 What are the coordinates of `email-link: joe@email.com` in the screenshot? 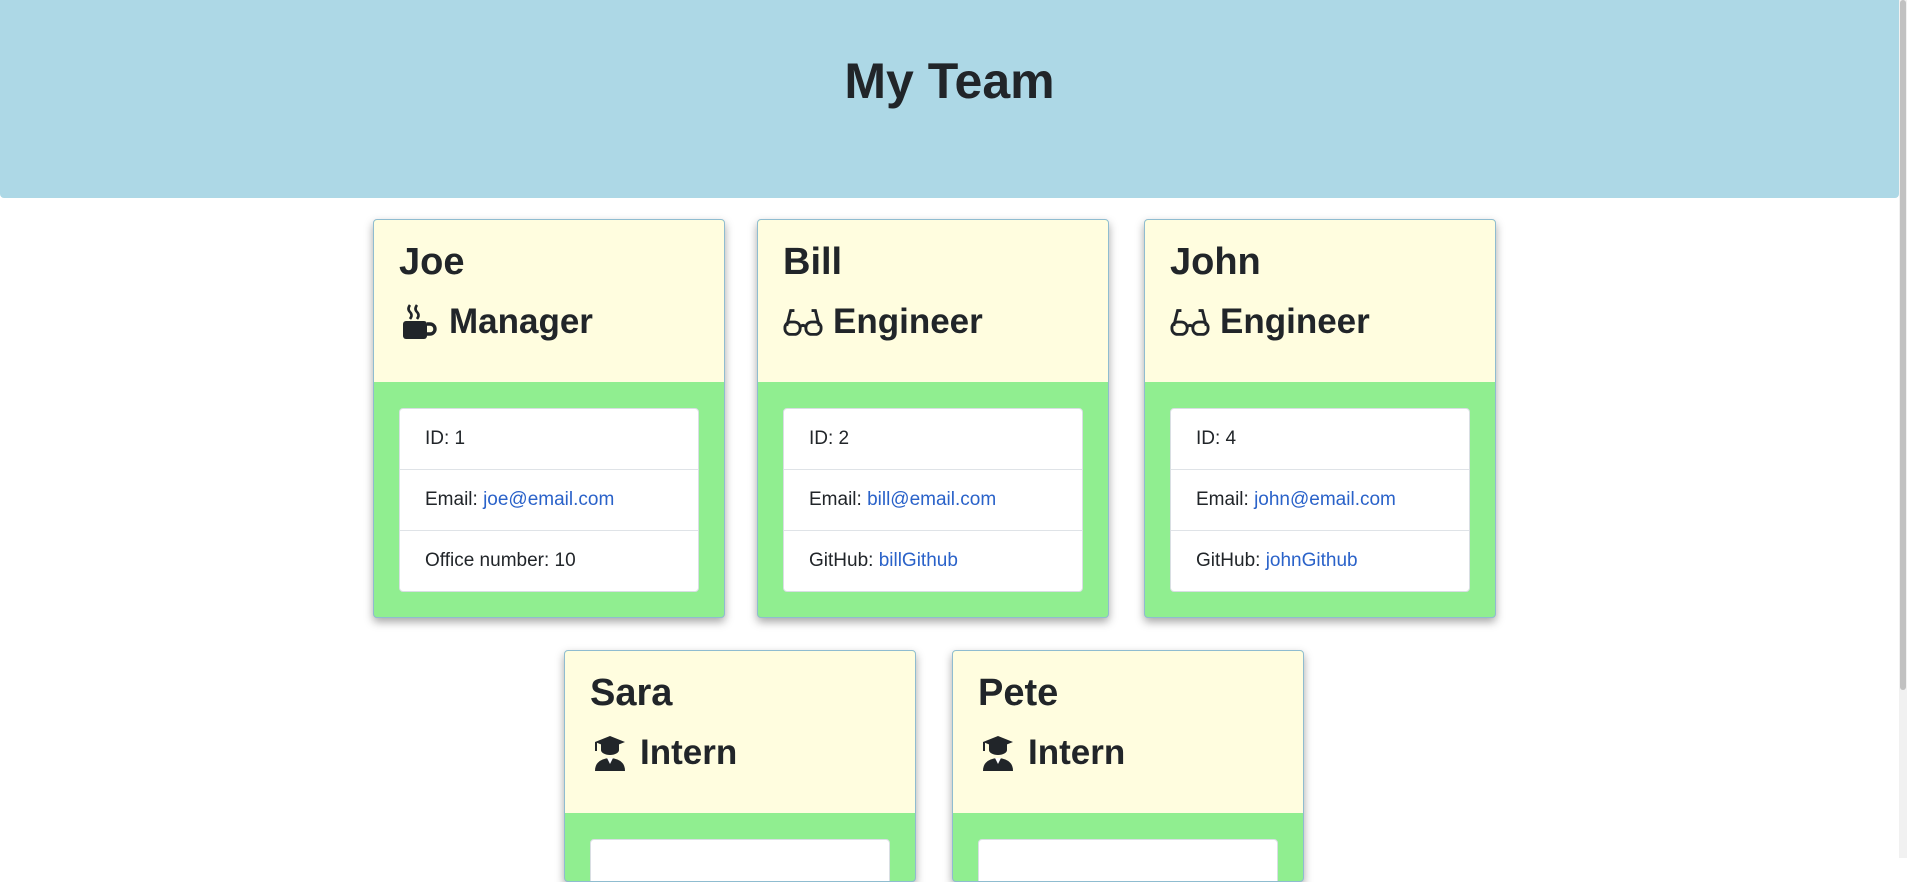 It's located at (548, 499).